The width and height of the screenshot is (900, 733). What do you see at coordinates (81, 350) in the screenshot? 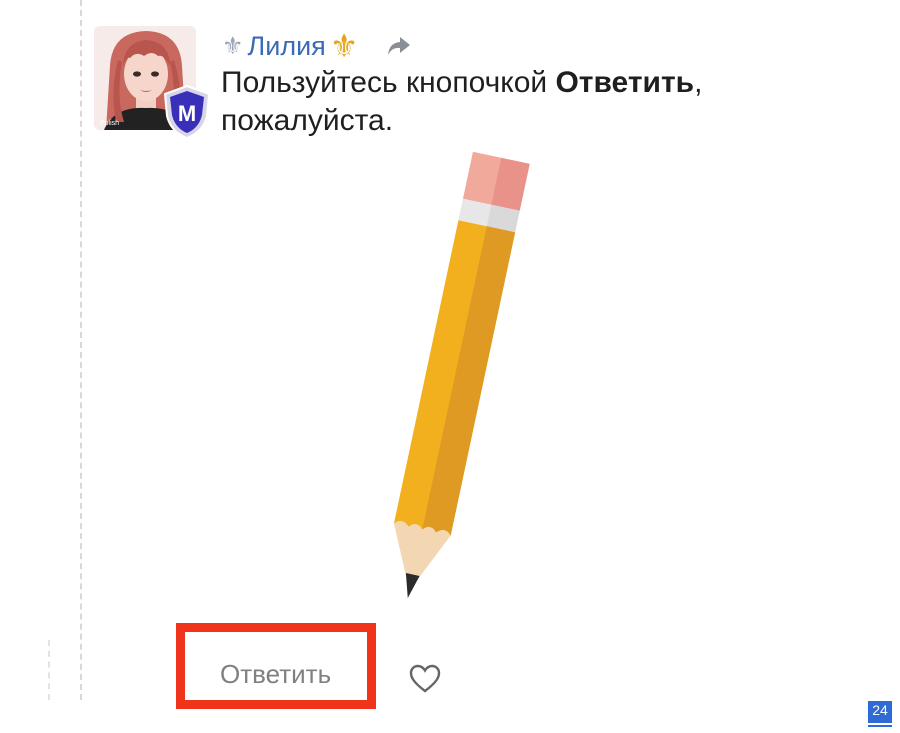
I see `thread-line` at bounding box center [81, 350].